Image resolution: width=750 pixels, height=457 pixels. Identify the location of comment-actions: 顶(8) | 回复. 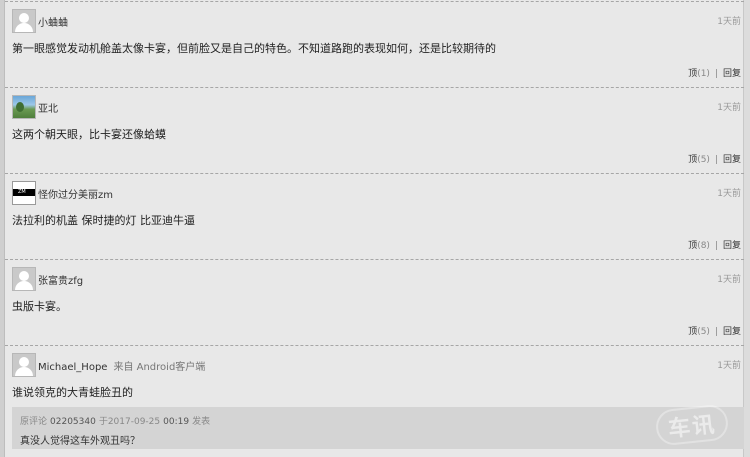
(714, 246).